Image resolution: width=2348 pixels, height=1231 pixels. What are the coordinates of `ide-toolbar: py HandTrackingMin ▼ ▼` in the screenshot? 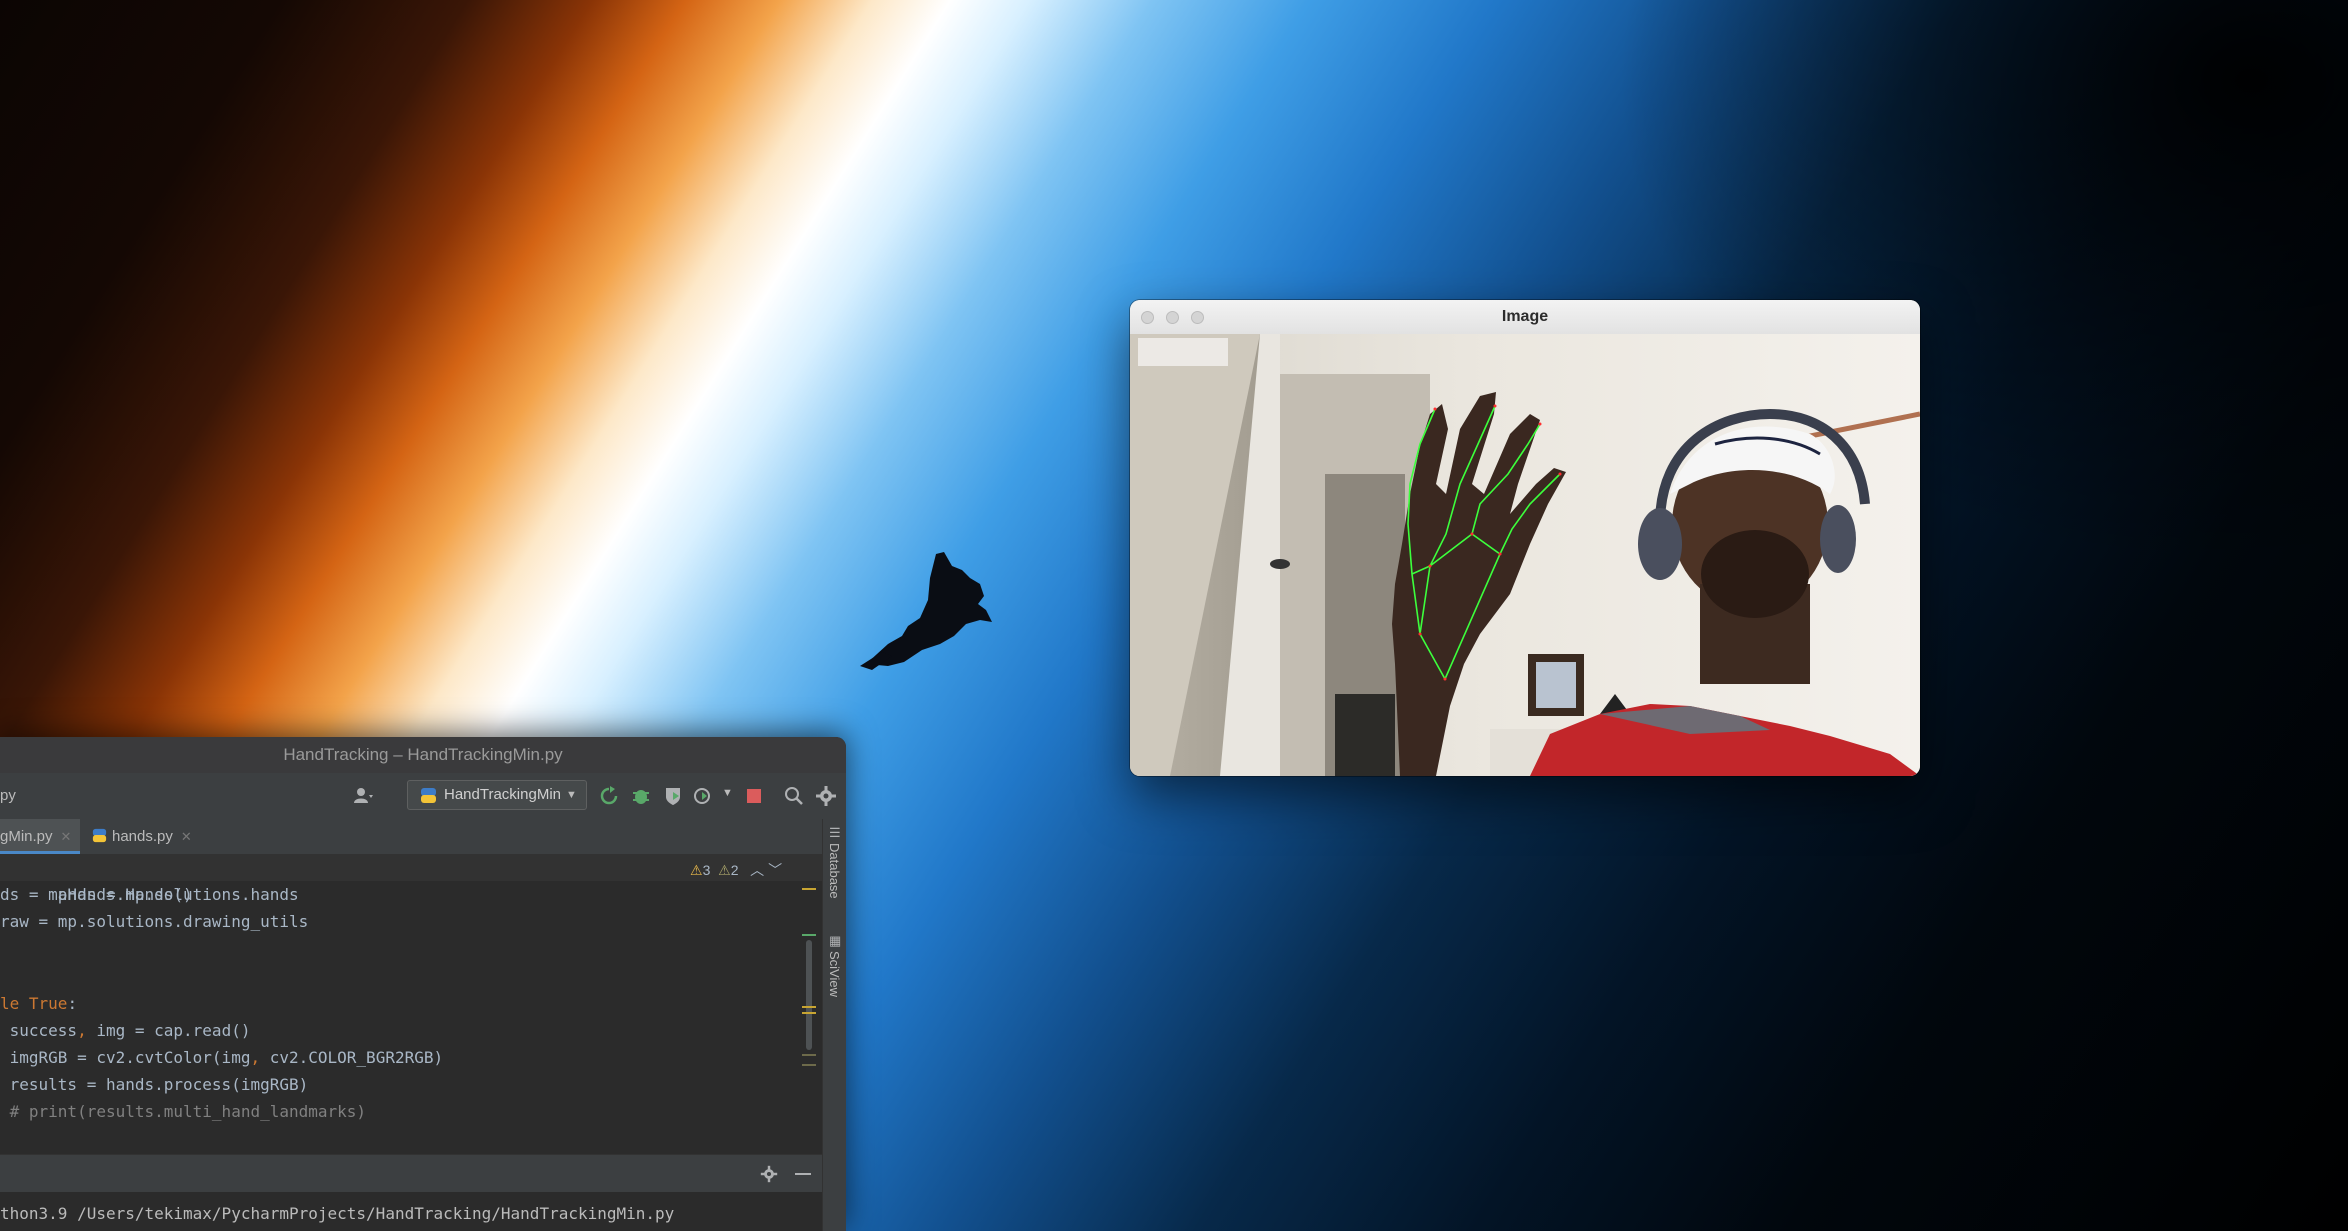 It's located at (423, 796).